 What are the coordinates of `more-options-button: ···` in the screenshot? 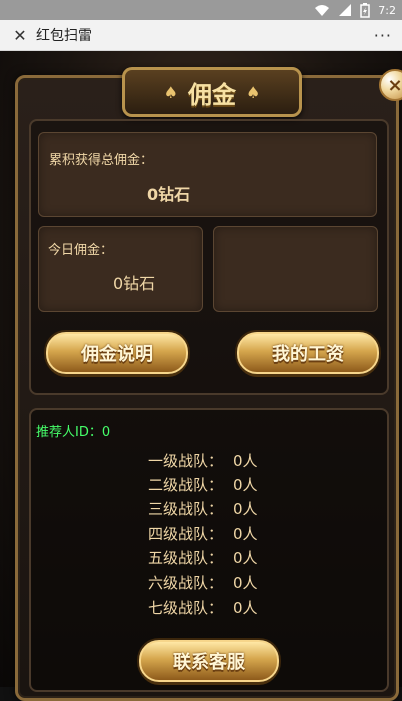 It's located at (383, 35).